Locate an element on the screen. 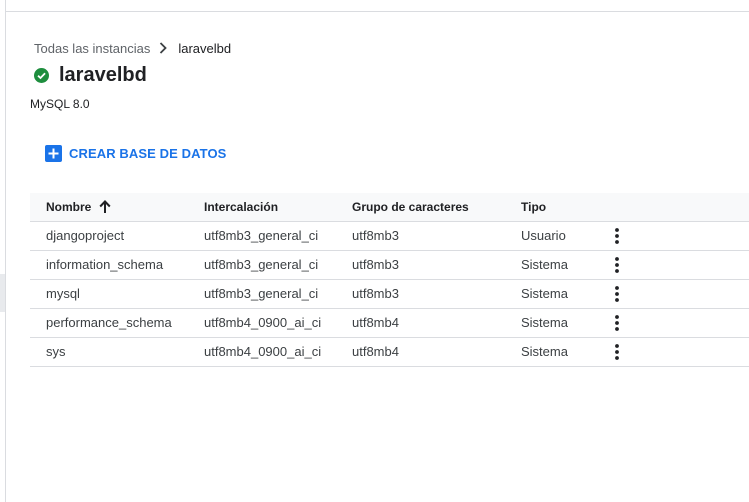 The image size is (749, 502). cell-database-name: information_schema is located at coordinates (105, 264).